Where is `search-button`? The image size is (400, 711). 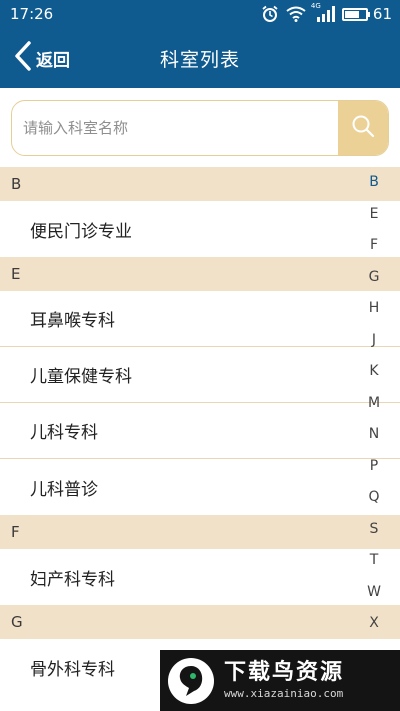
search-button is located at coordinates (363, 128).